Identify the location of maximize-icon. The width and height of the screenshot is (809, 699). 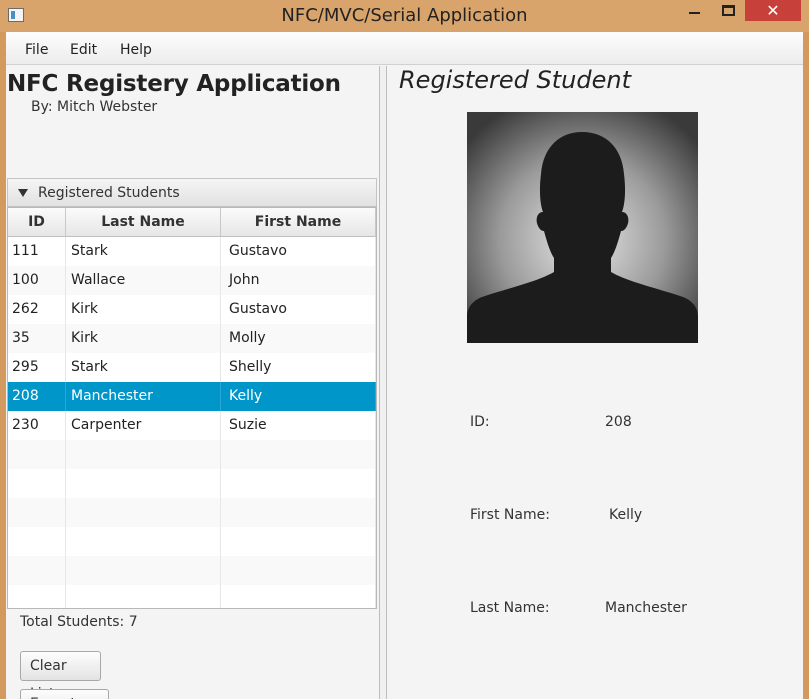
(728, 10).